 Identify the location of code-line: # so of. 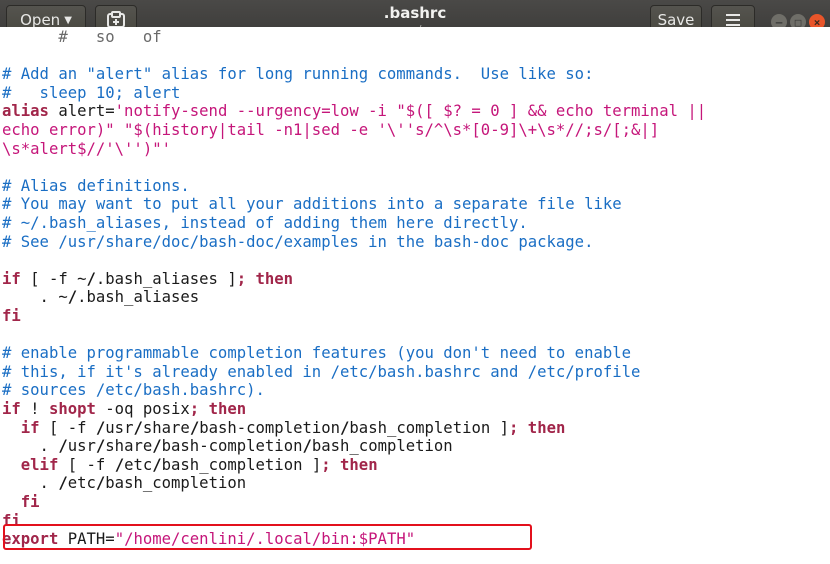
(82, 37).